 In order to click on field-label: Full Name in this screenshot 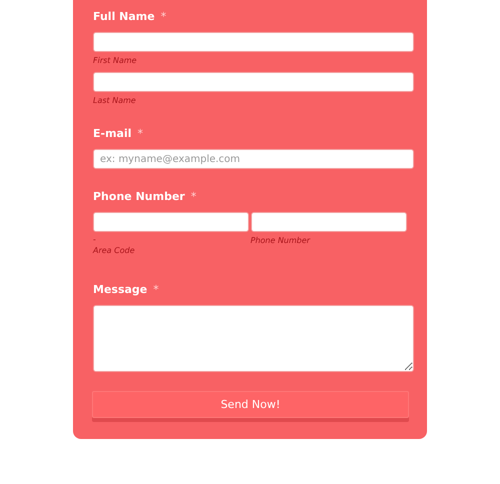, I will do `click(124, 16)`.